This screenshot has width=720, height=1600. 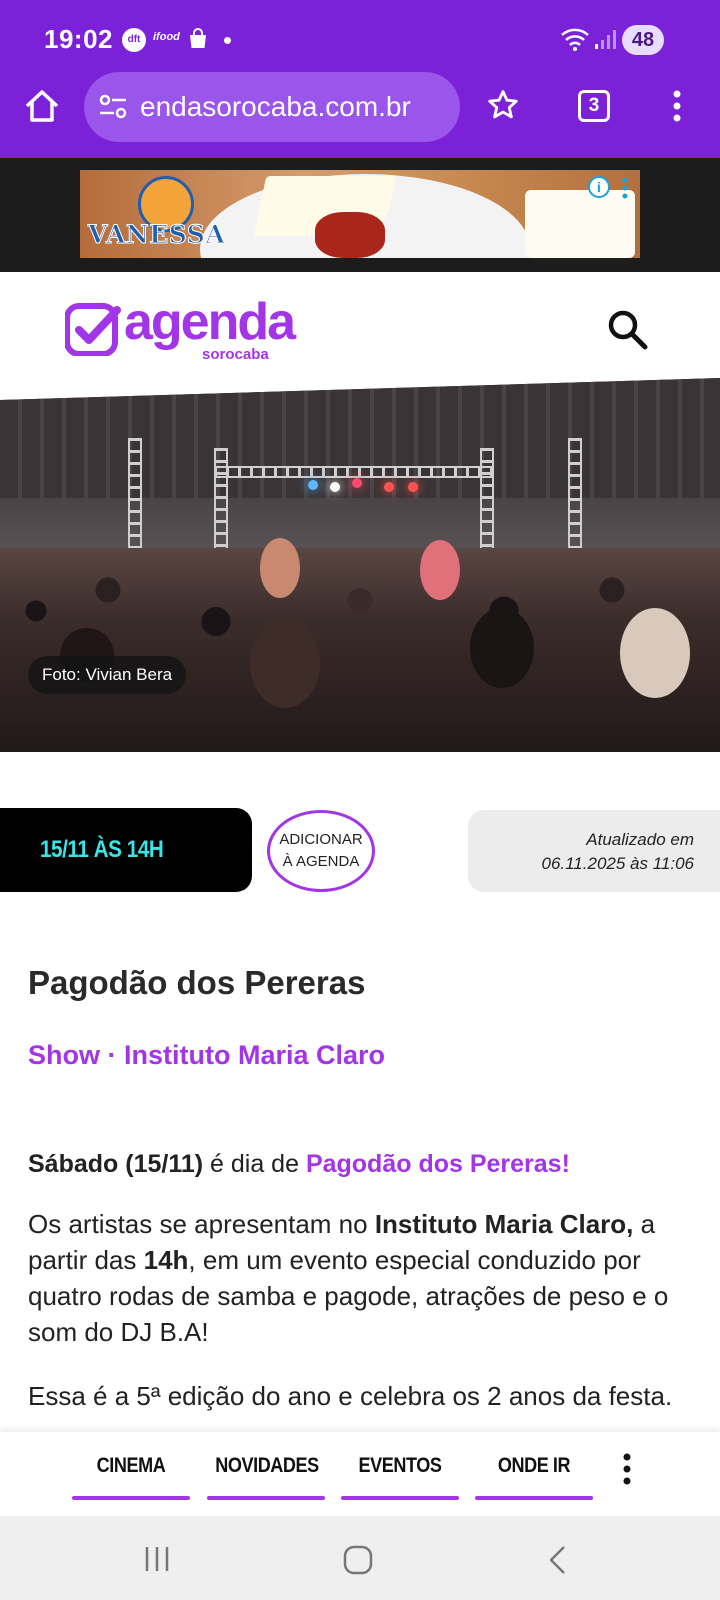 I want to click on nav-item-label: NOVIDADES, so click(x=267, y=1465).